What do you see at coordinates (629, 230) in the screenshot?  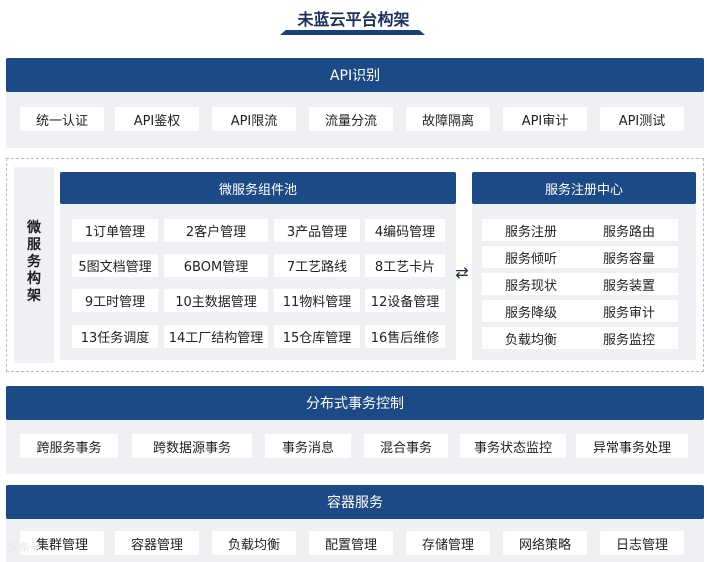 I see `registry-item: 服务路由` at bounding box center [629, 230].